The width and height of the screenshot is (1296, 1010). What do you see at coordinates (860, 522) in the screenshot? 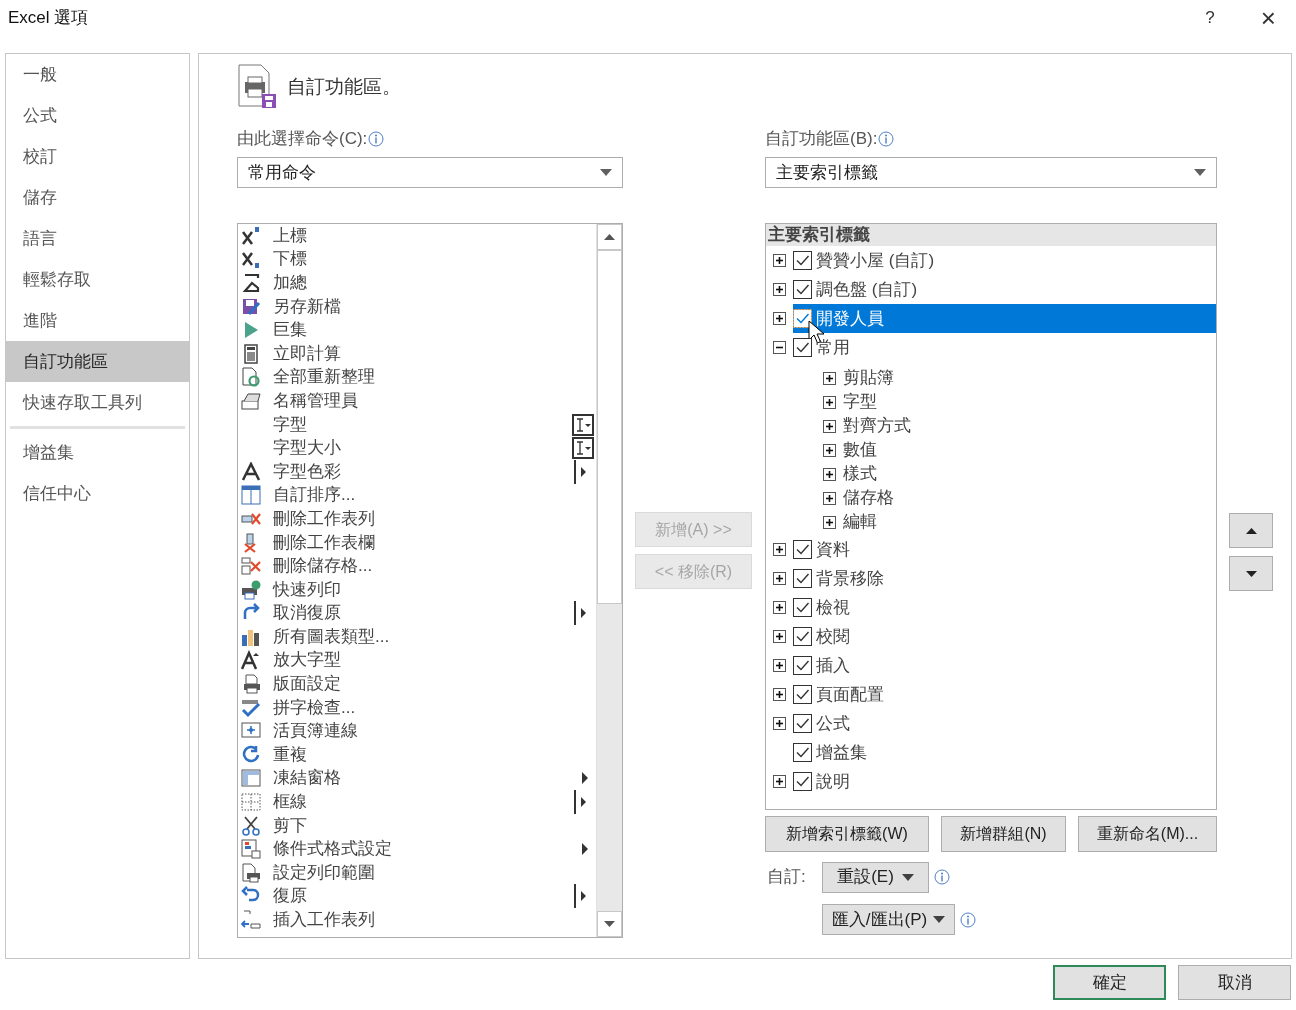
I see `tree-item: 編輯` at bounding box center [860, 522].